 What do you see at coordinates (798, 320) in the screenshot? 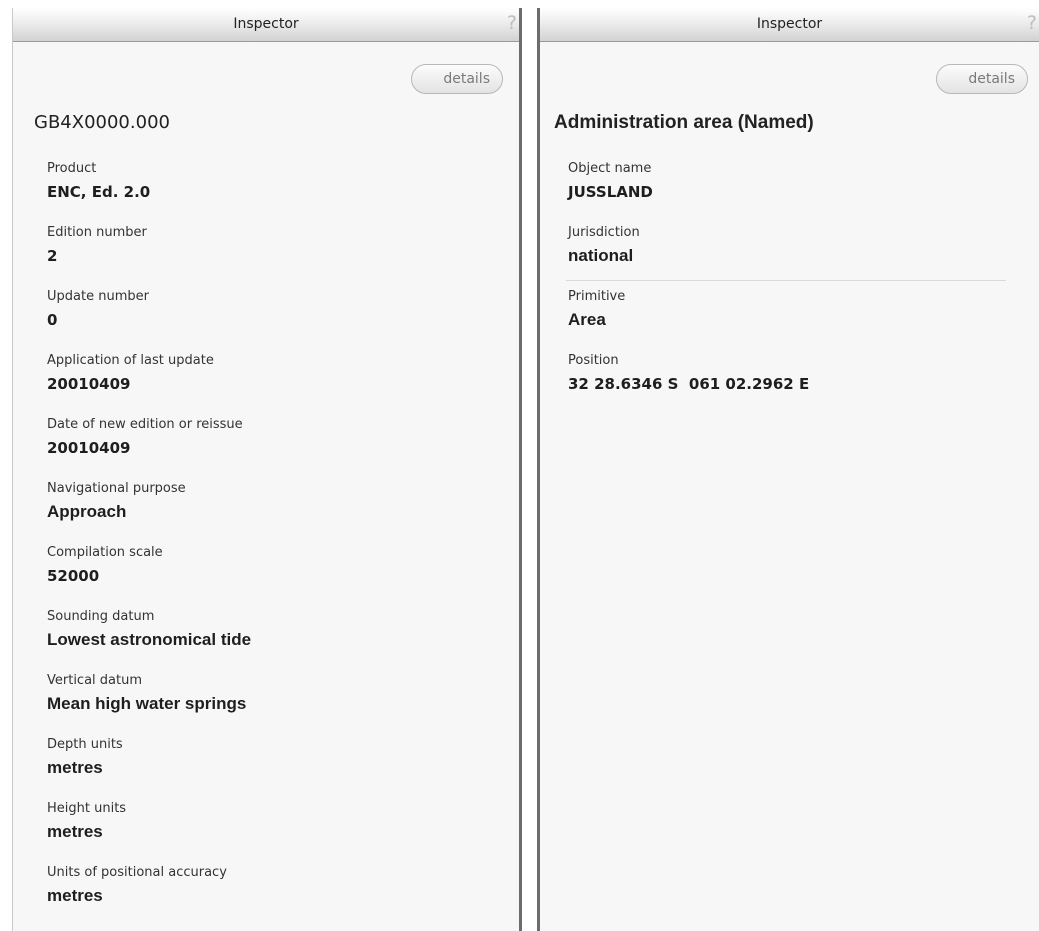
I see `property-primitive: Primitive Area` at bounding box center [798, 320].